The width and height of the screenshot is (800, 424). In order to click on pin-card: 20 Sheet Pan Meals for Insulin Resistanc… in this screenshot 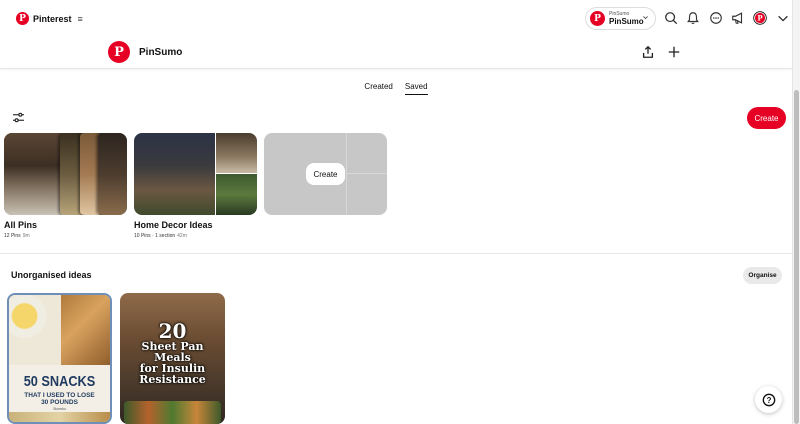, I will do `click(172, 358)`.